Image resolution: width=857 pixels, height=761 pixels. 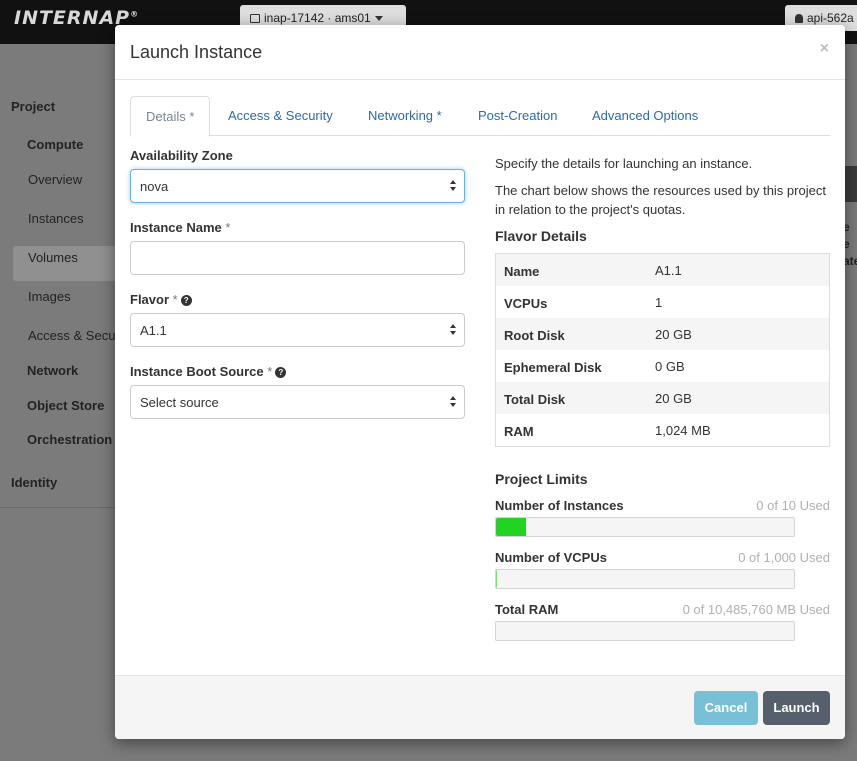 What do you see at coordinates (65, 405) in the screenshot?
I see `sidebar-group-object-store: Object Store` at bounding box center [65, 405].